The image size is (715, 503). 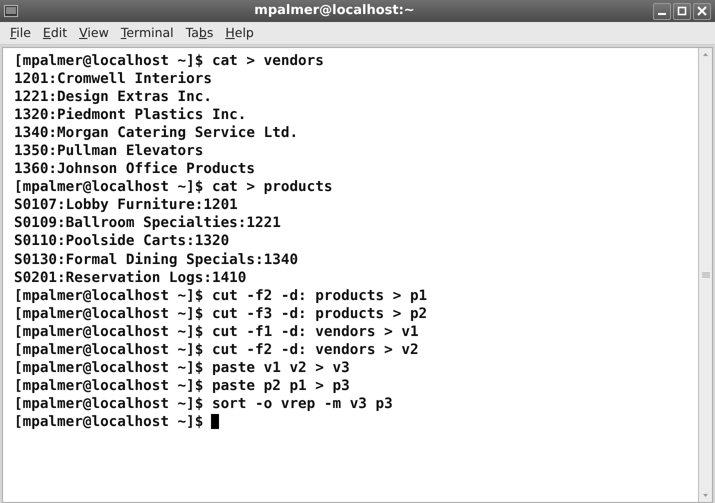 I want to click on terminal-line: S0201:Reservation Logs:1410, so click(x=130, y=277).